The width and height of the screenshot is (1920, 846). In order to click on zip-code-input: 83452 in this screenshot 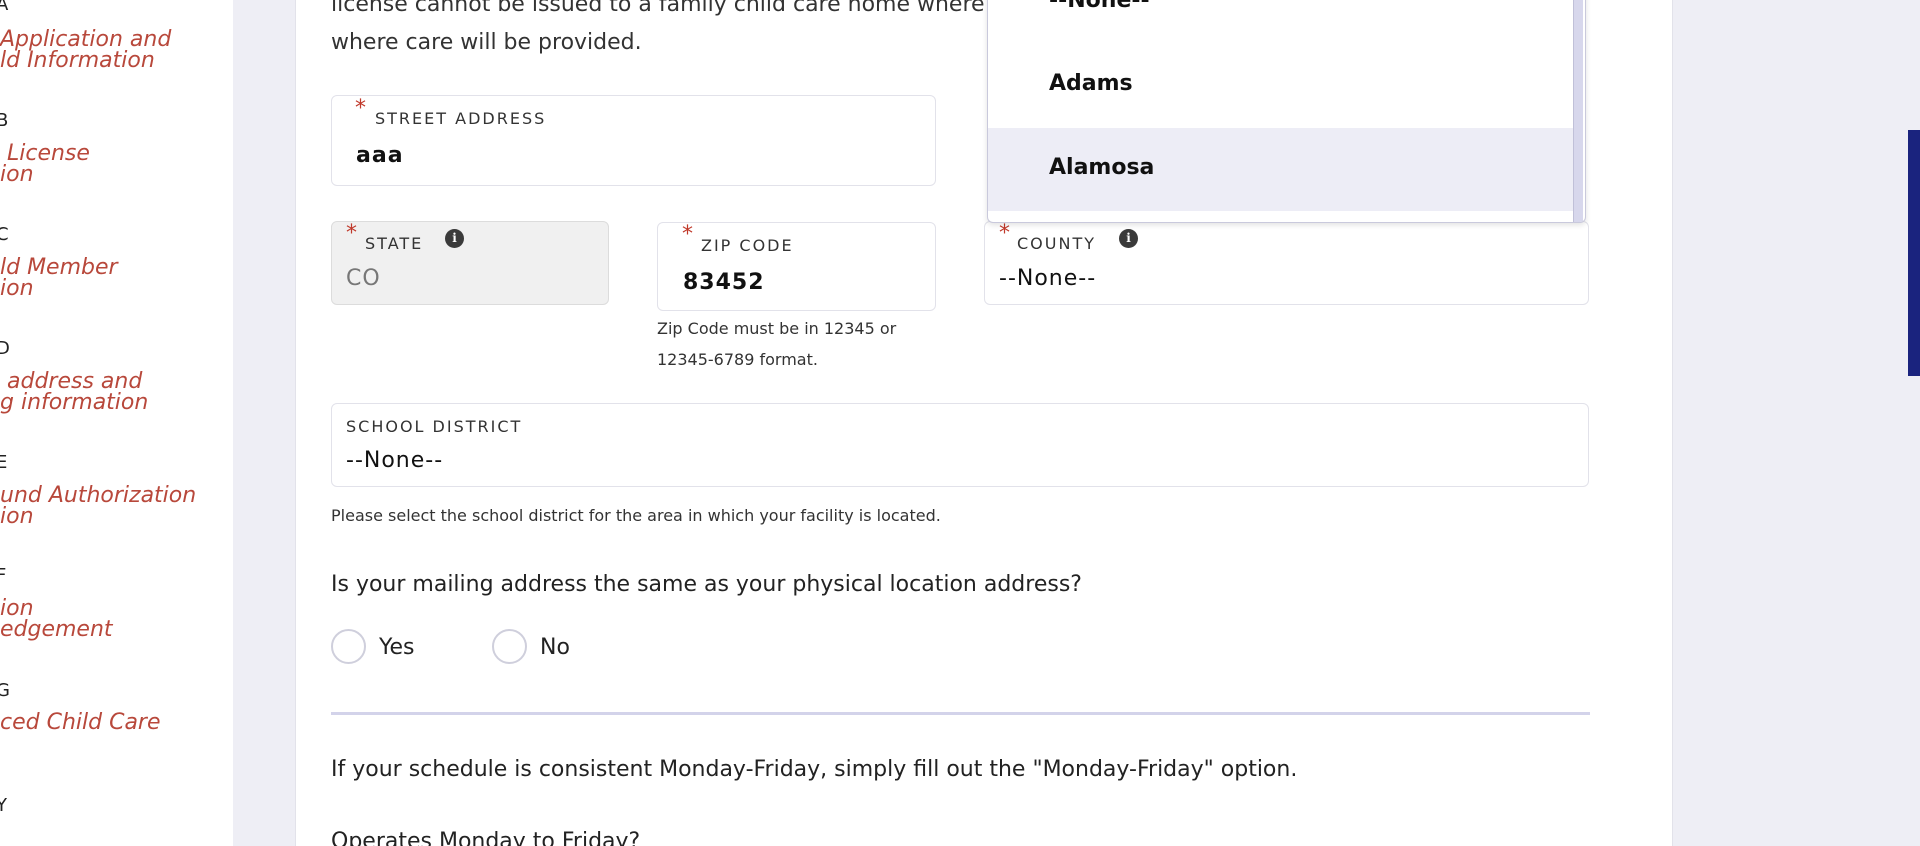, I will do `click(724, 282)`.